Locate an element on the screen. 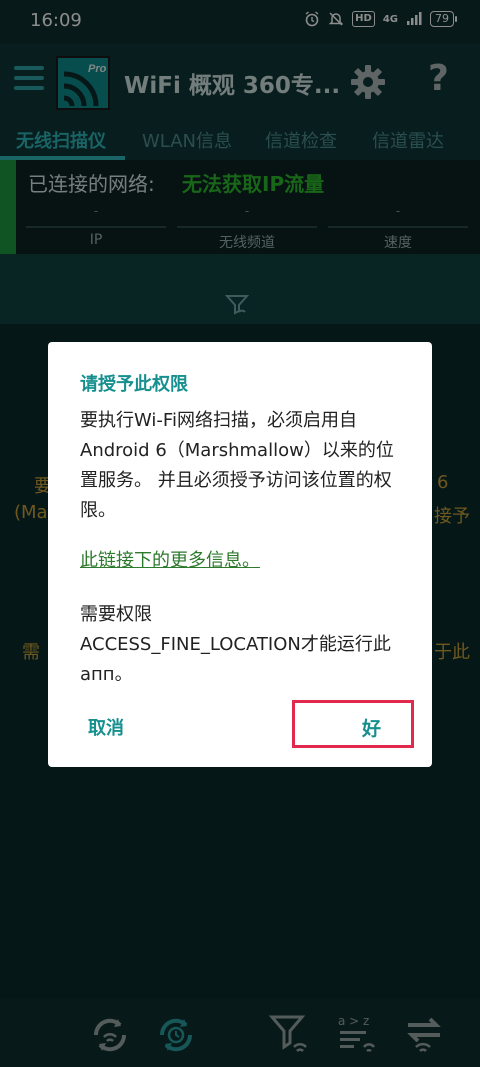 The image size is (480, 1067). ok-button-label: 好 is located at coordinates (371, 729).